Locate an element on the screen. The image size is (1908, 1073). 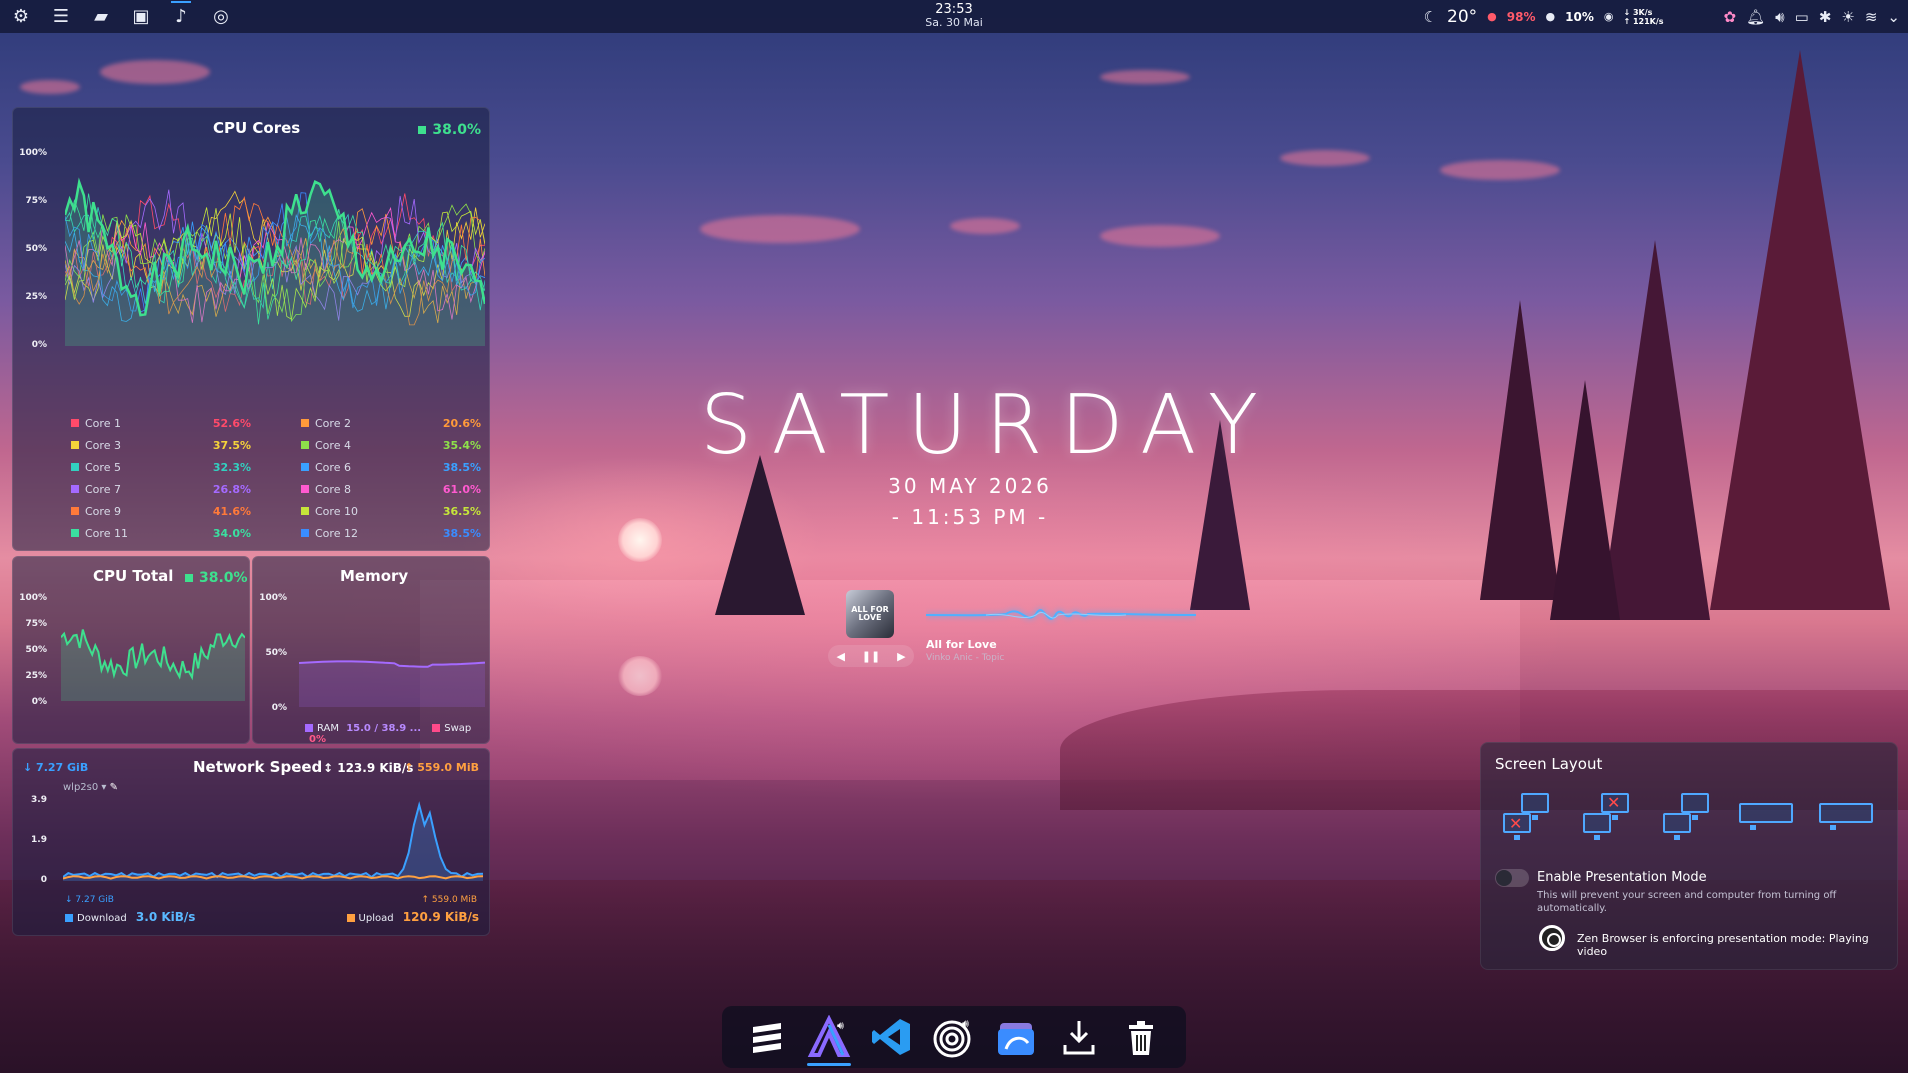
network-sub-up: ↑ 559.0 MiB is located at coordinates (449, 900).